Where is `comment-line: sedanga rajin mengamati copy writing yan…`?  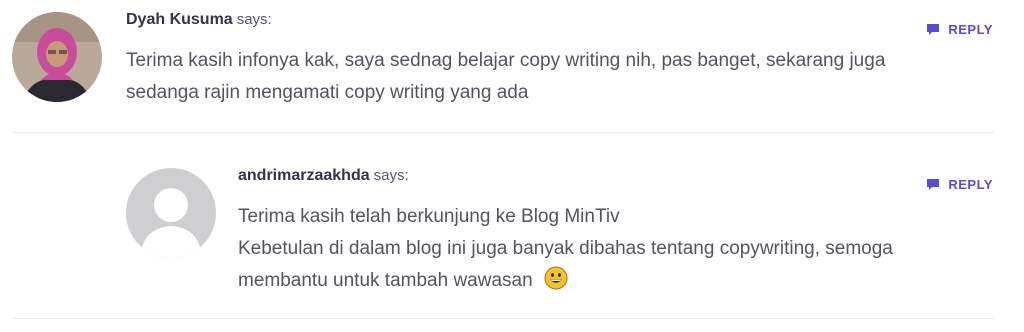 comment-line: sedanga rajin mengamati copy writing yan… is located at coordinates (327, 92).